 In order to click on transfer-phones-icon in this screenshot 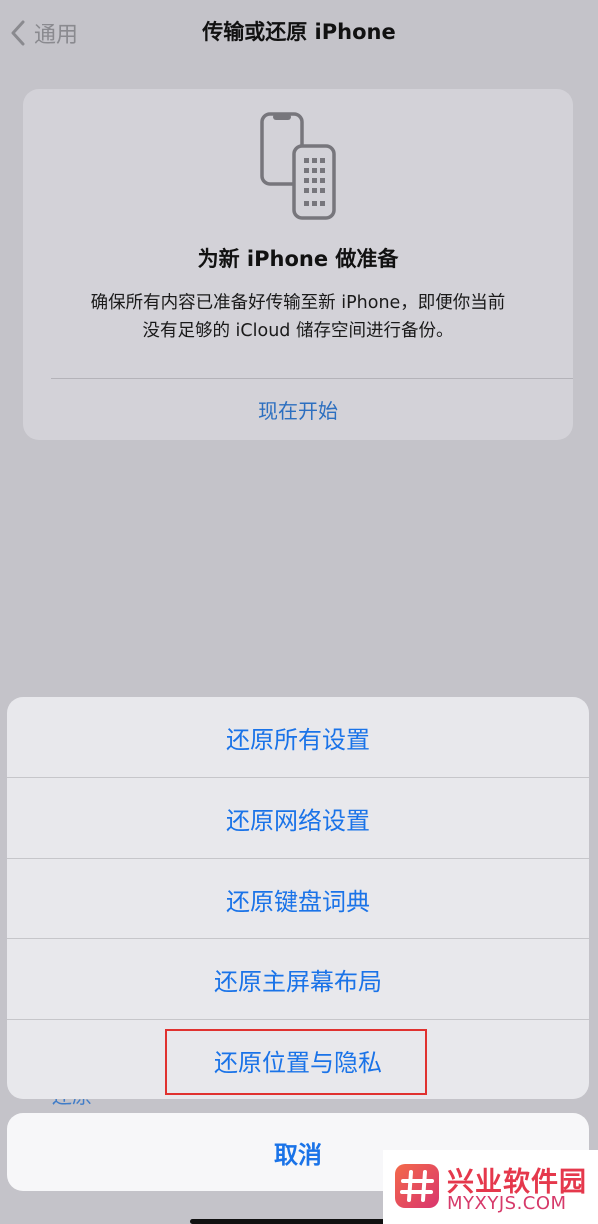, I will do `click(298, 166)`.